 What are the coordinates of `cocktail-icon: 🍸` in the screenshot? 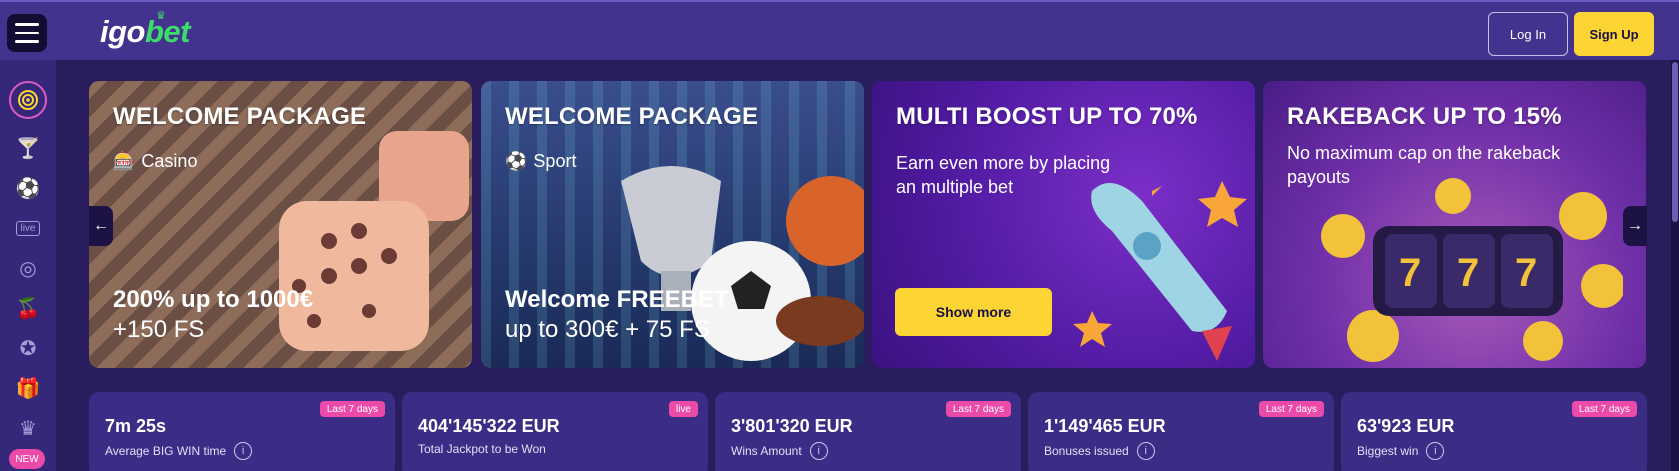 It's located at (28, 148).